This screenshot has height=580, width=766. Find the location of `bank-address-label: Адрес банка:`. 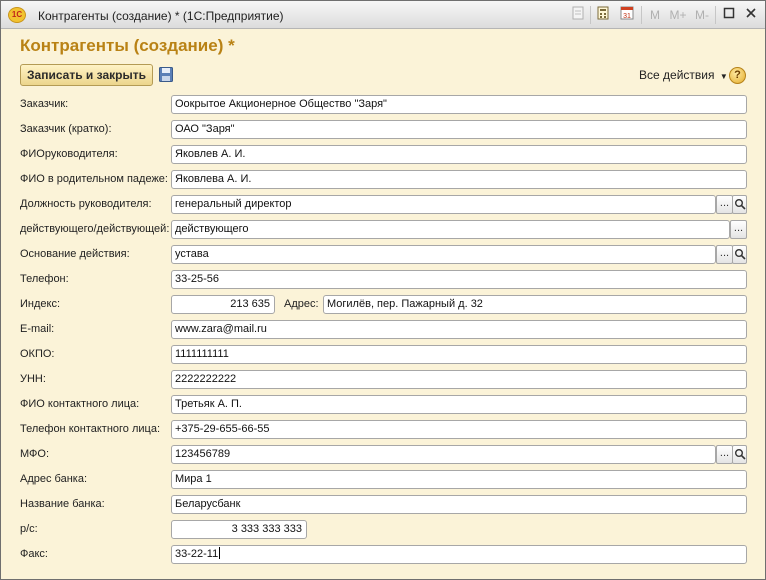

bank-address-label: Адрес банка: is located at coordinates (54, 479).